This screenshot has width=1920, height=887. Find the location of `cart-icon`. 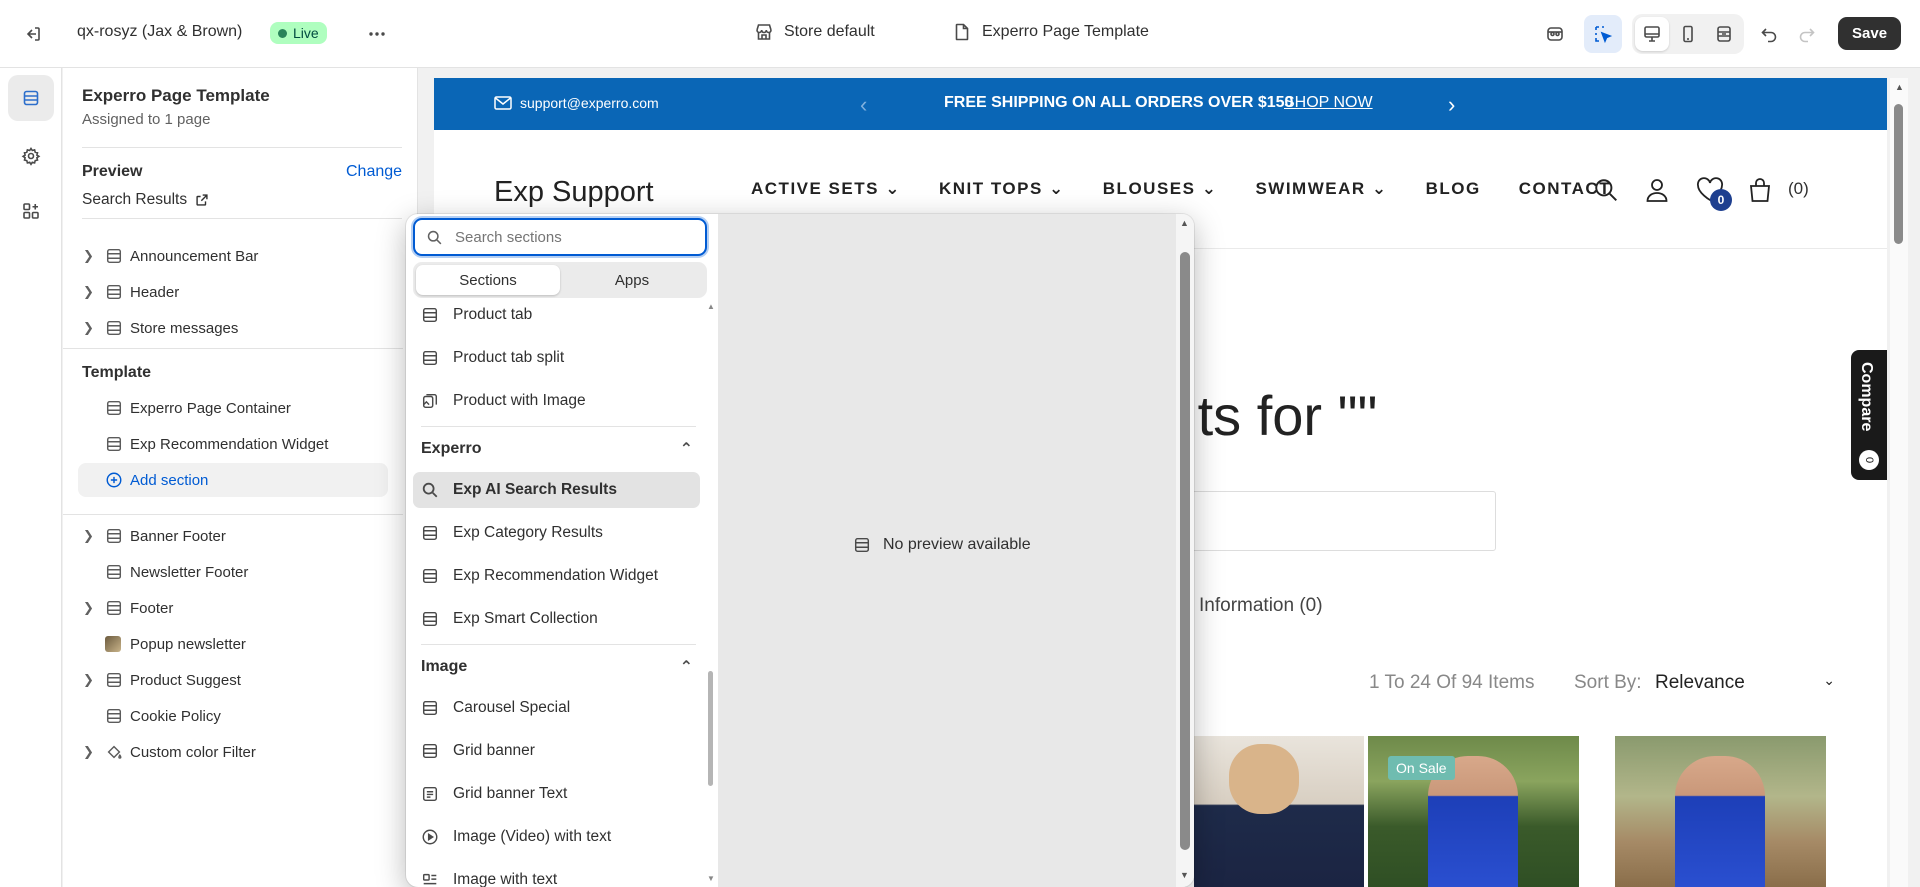

cart-icon is located at coordinates (1760, 190).